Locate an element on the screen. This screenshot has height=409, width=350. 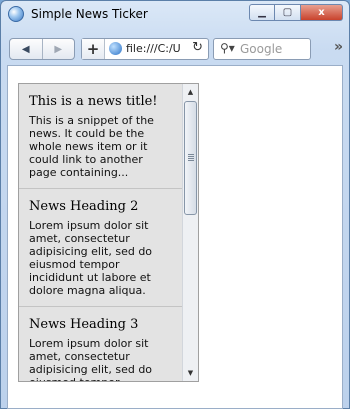
browser-logo-icon is located at coordinates (16, 14).